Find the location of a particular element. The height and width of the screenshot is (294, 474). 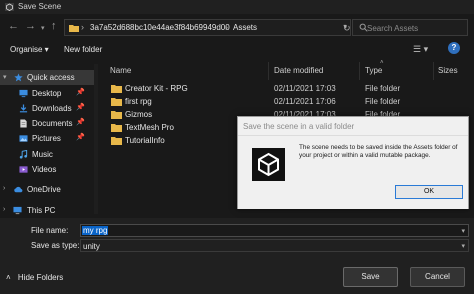

file-name-value: my rpg is located at coordinates (95, 230).